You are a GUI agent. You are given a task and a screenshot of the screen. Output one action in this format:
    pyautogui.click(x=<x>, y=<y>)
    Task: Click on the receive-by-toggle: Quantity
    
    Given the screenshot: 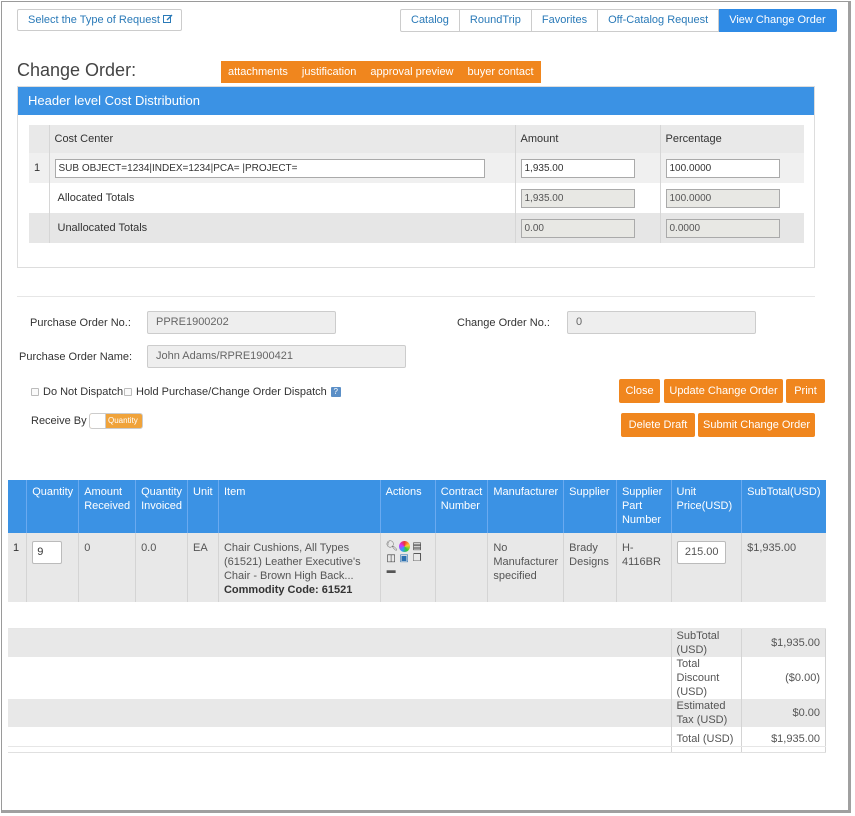 What is the action you would take?
    pyautogui.click(x=116, y=421)
    